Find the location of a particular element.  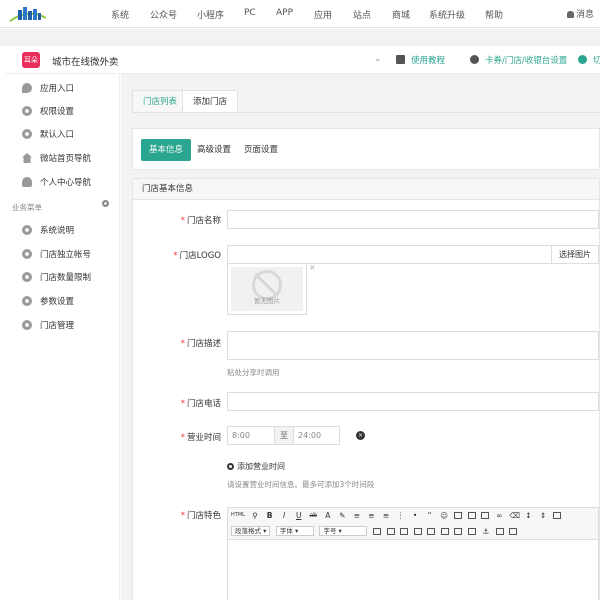

site-logo is located at coordinates (28, 14).